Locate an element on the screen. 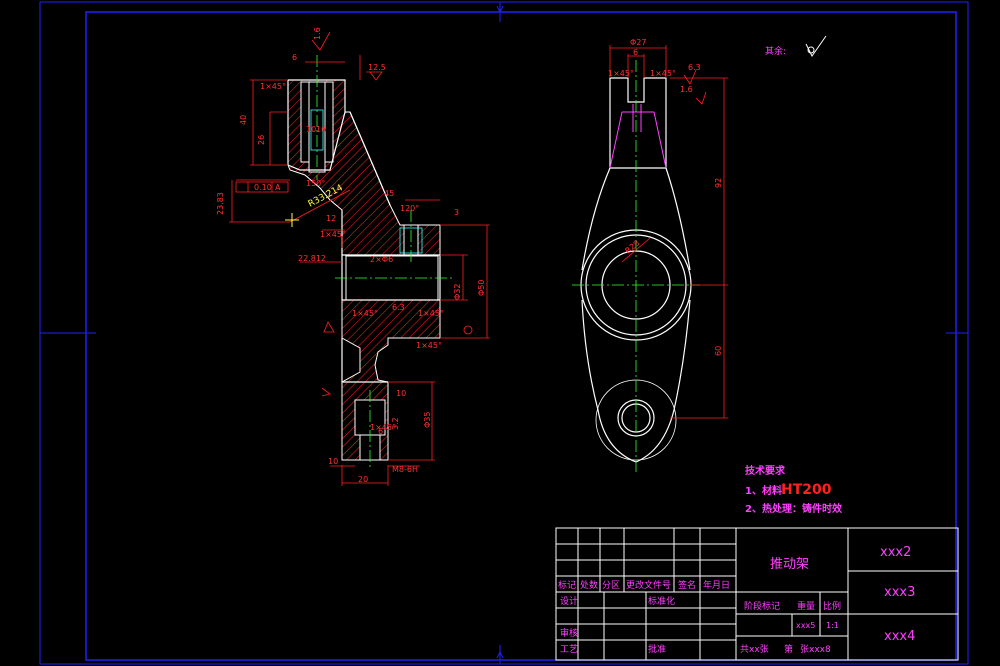 The width and height of the screenshot is (1000, 666). dim-chamfer-mid: 1×45° is located at coordinates (333, 234).